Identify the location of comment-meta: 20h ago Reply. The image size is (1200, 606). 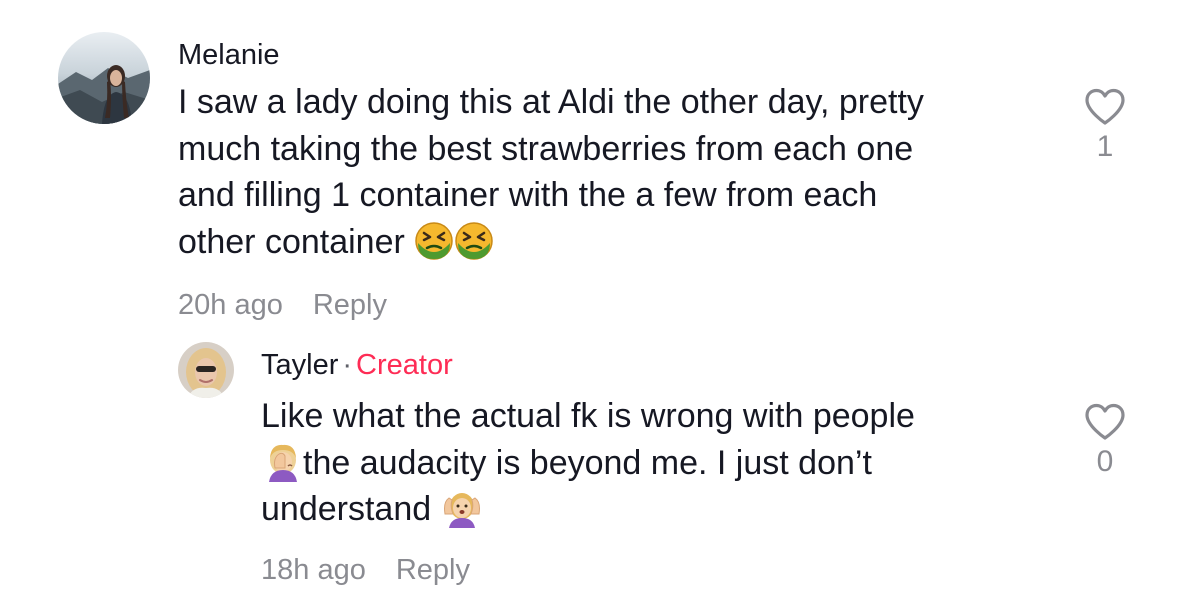
(282, 305).